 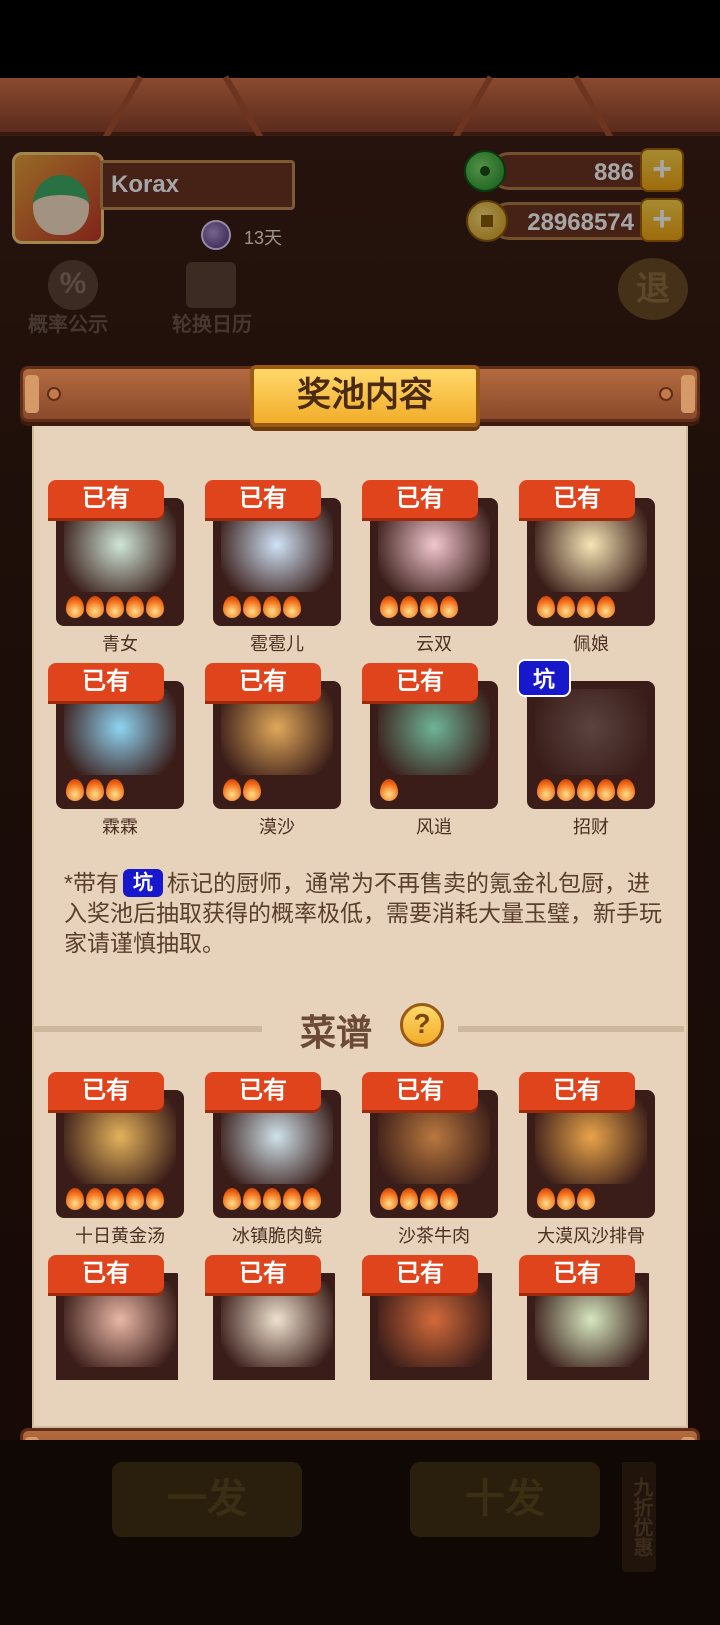 What do you see at coordinates (360, 40) in the screenshot?
I see `top-black-bar` at bounding box center [360, 40].